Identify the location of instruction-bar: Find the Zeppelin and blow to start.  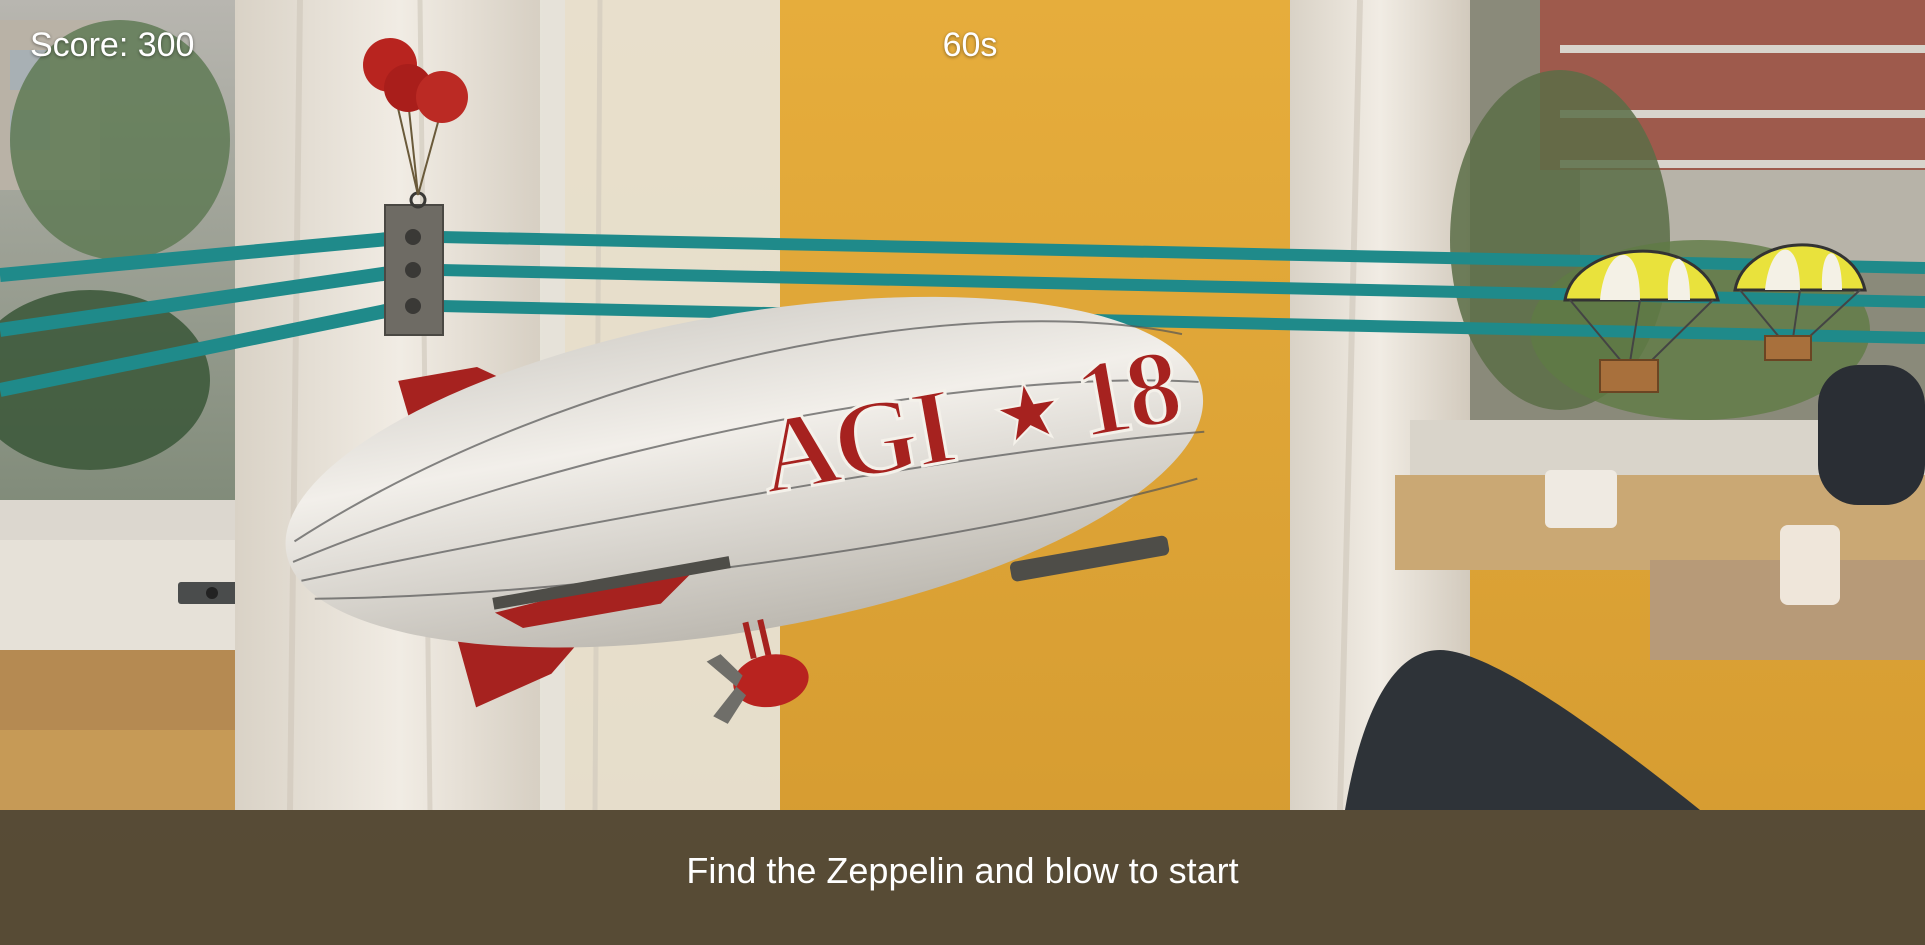
(962, 877).